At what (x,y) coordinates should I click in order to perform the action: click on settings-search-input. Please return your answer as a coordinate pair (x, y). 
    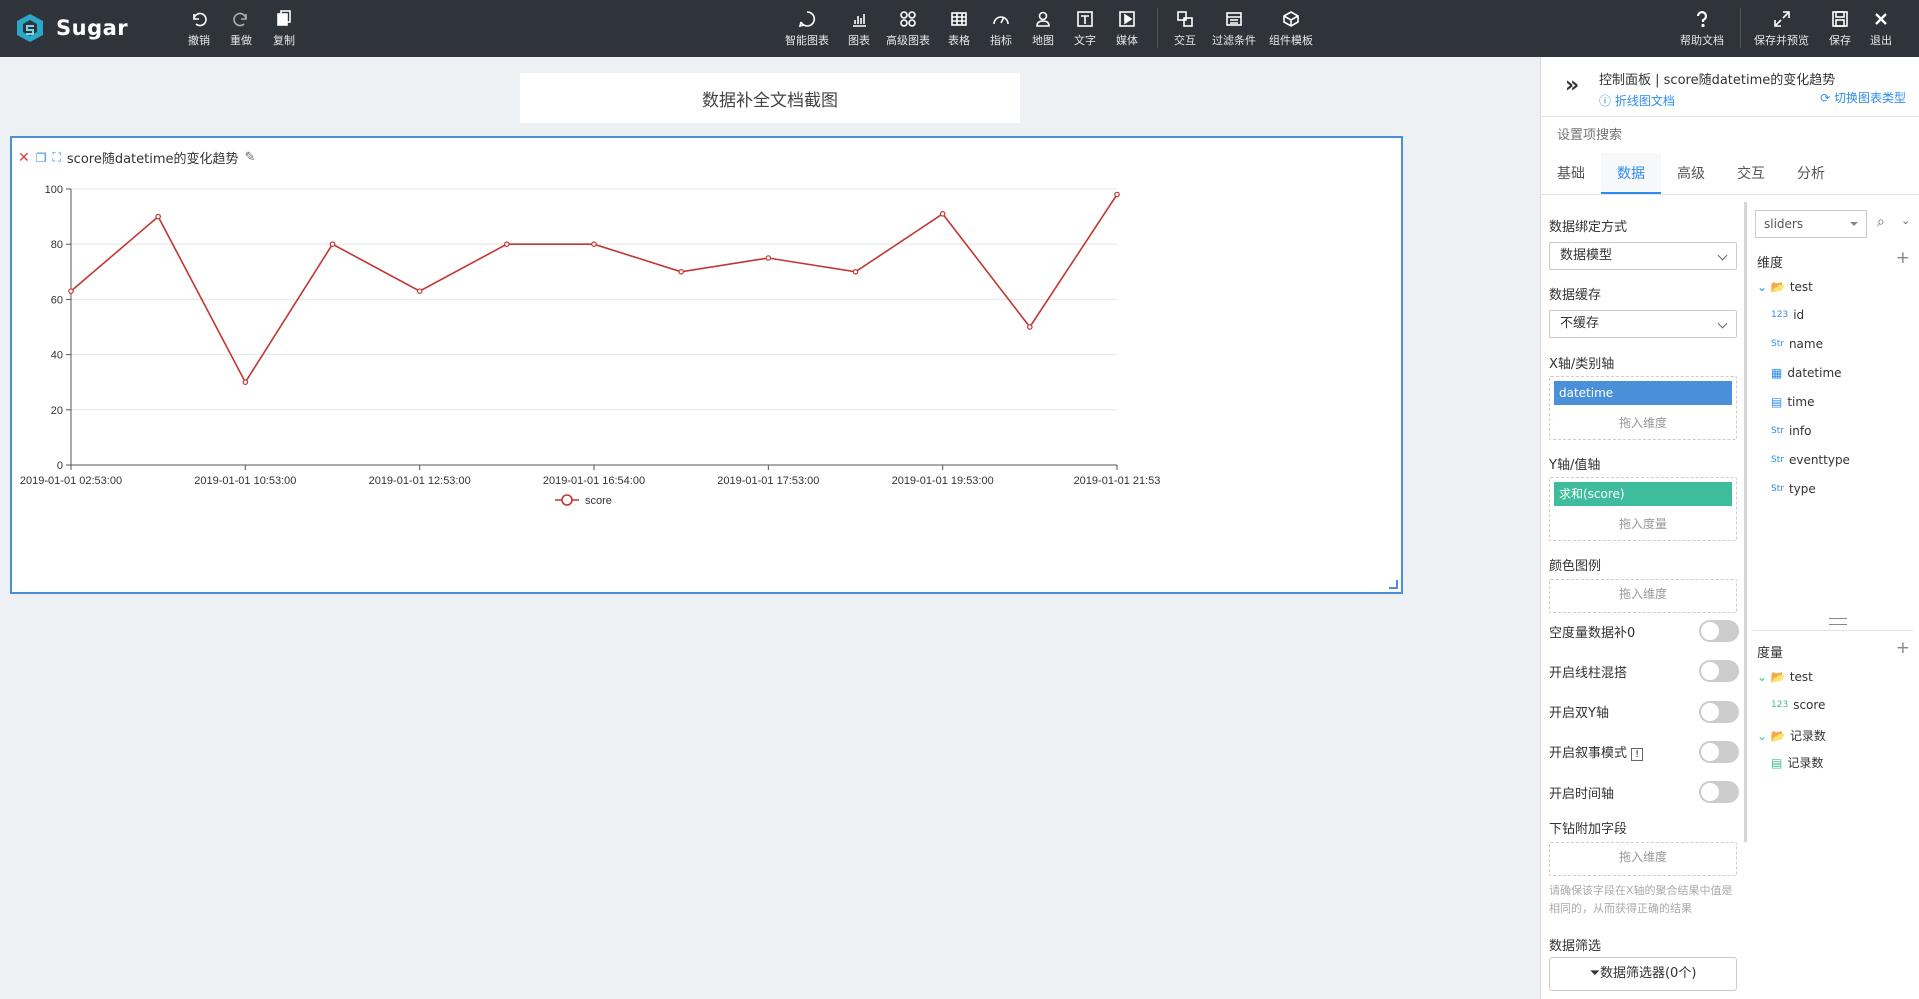
    Looking at the image, I should click on (1733, 134).